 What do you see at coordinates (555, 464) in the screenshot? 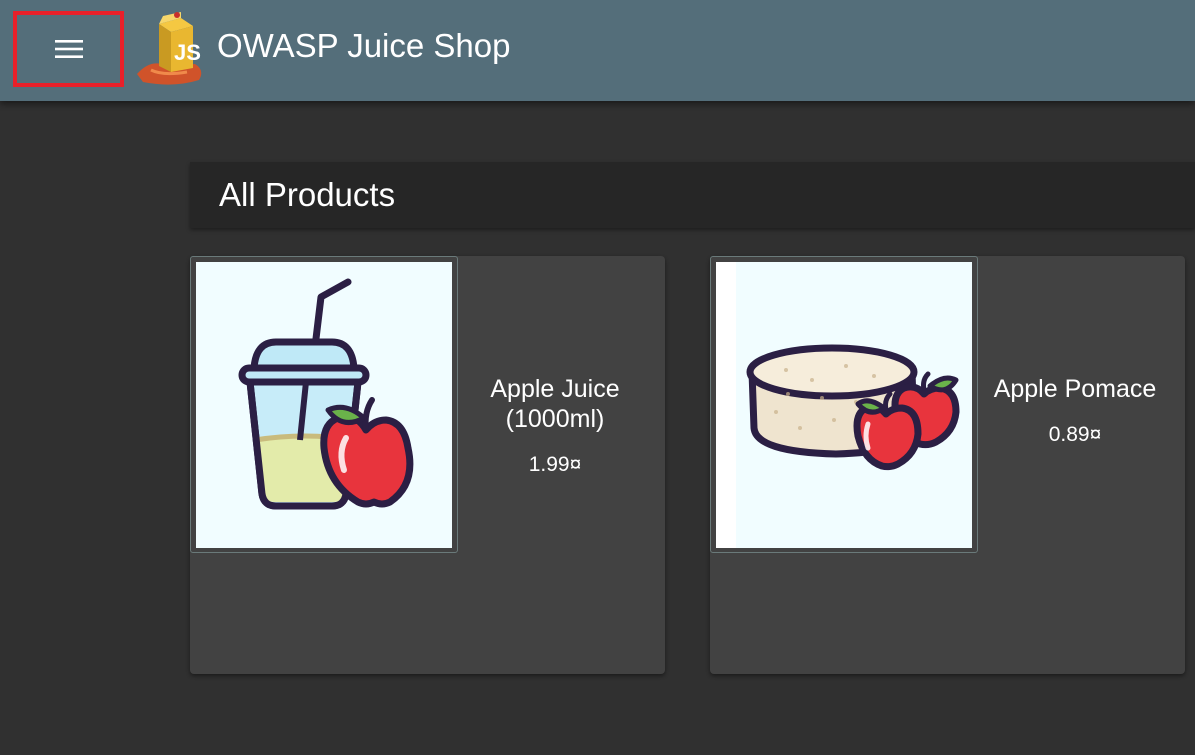
I see `product-price: 1.99¤` at bounding box center [555, 464].